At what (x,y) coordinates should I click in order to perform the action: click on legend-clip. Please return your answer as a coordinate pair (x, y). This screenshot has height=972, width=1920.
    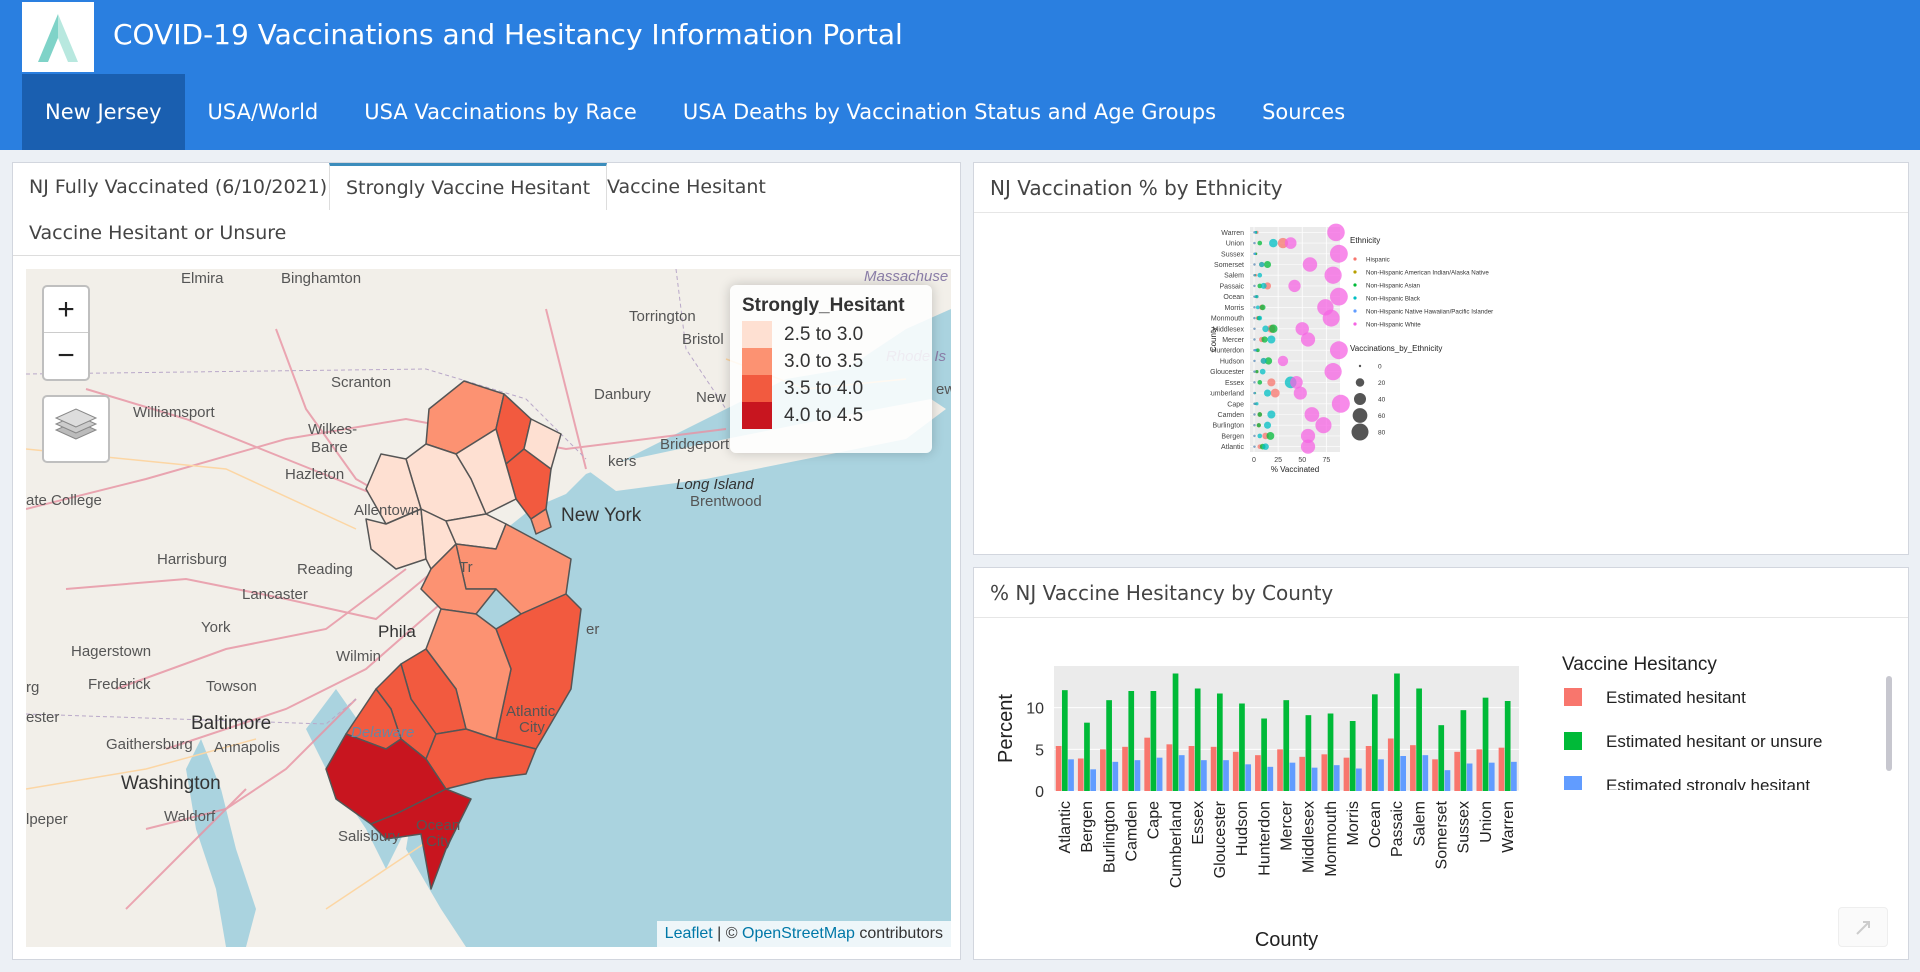
    Looking at the image, I should click on (1728, 800).